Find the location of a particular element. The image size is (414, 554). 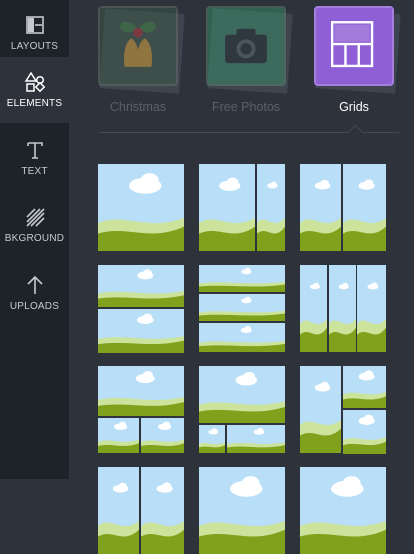

sidebar-item-label: UPLOADS is located at coordinates (34, 306).